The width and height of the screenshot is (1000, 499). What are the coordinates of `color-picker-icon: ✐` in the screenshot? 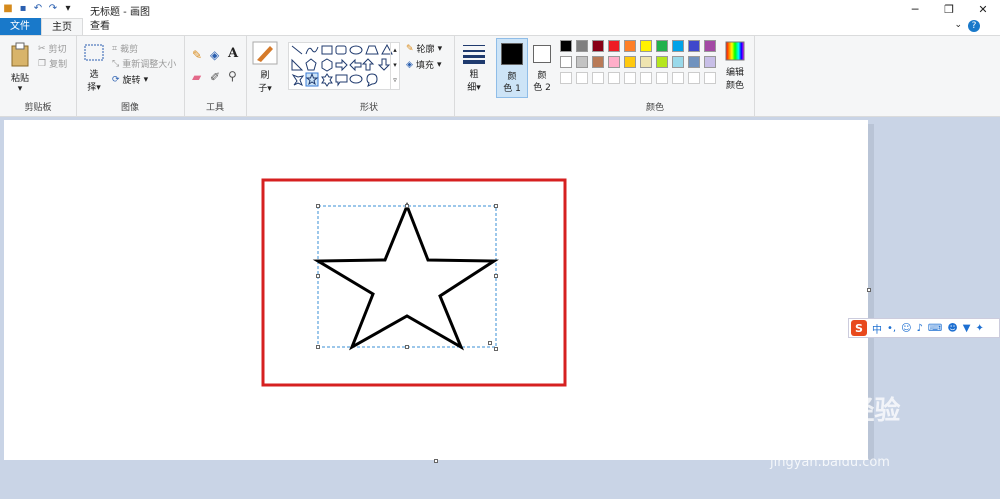 It's located at (215, 77).